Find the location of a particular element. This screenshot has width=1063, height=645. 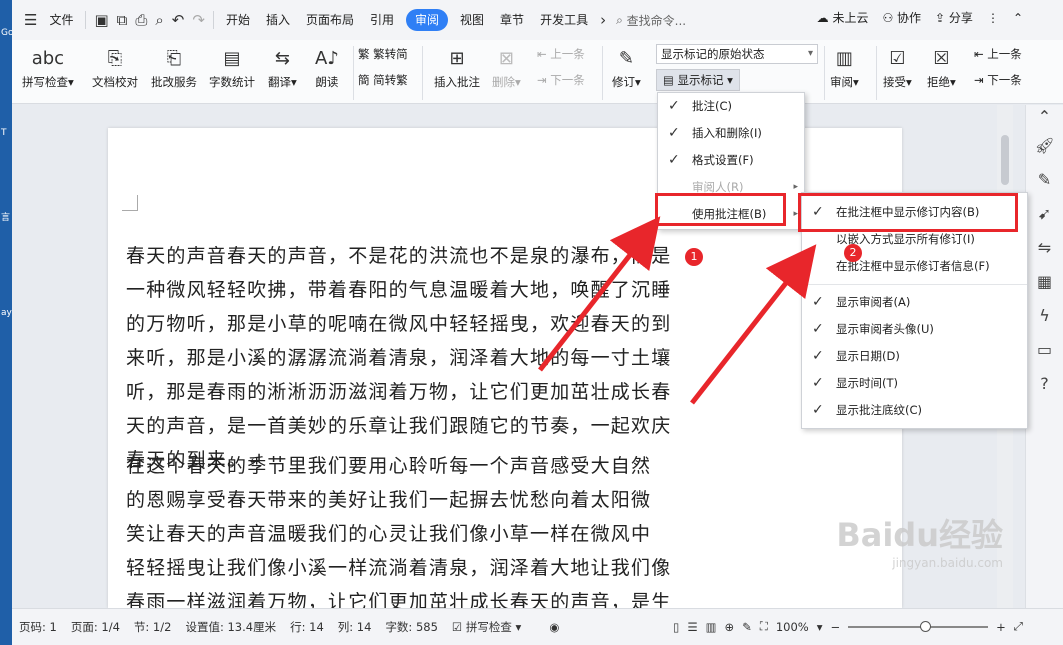

section: 节: 1/2 is located at coordinates (153, 627).